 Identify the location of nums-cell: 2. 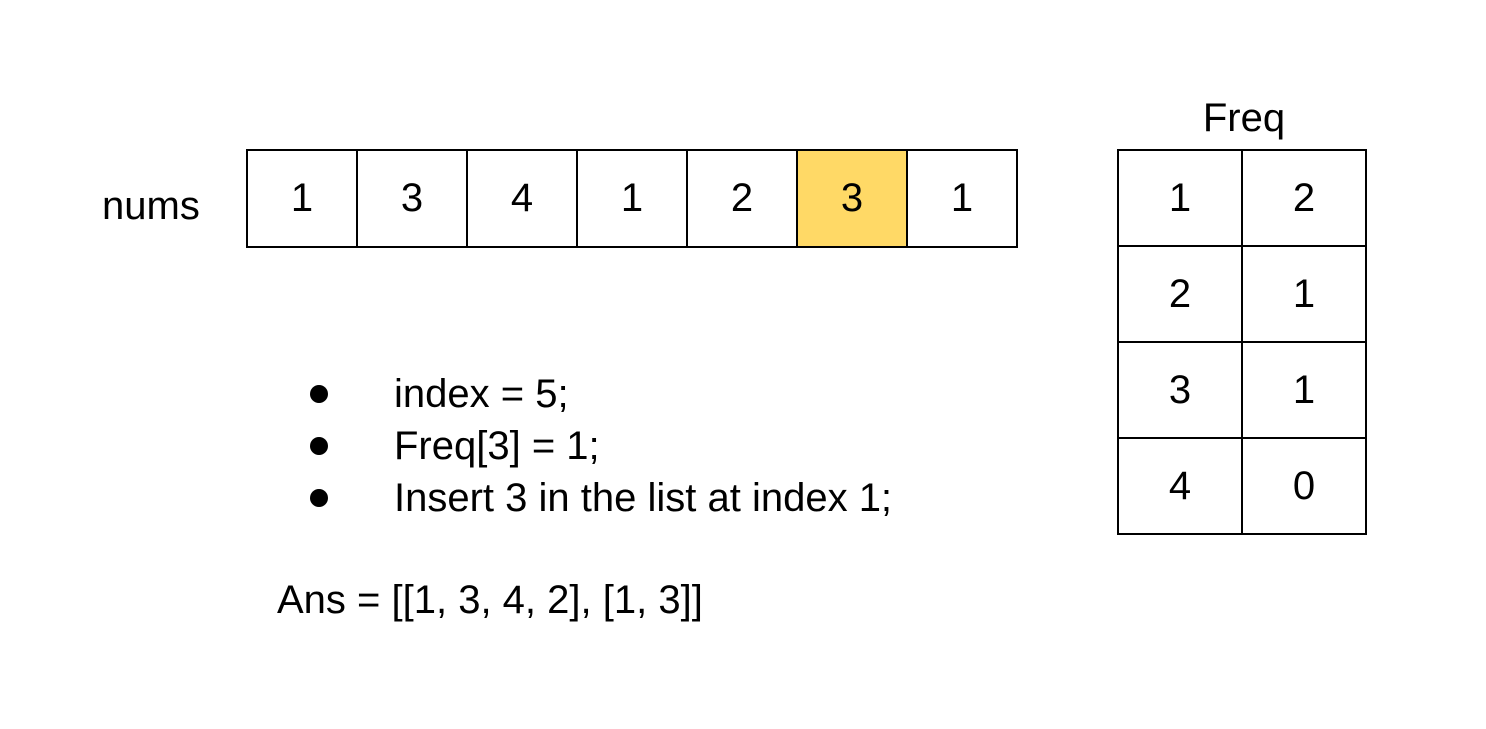
(742, 198).